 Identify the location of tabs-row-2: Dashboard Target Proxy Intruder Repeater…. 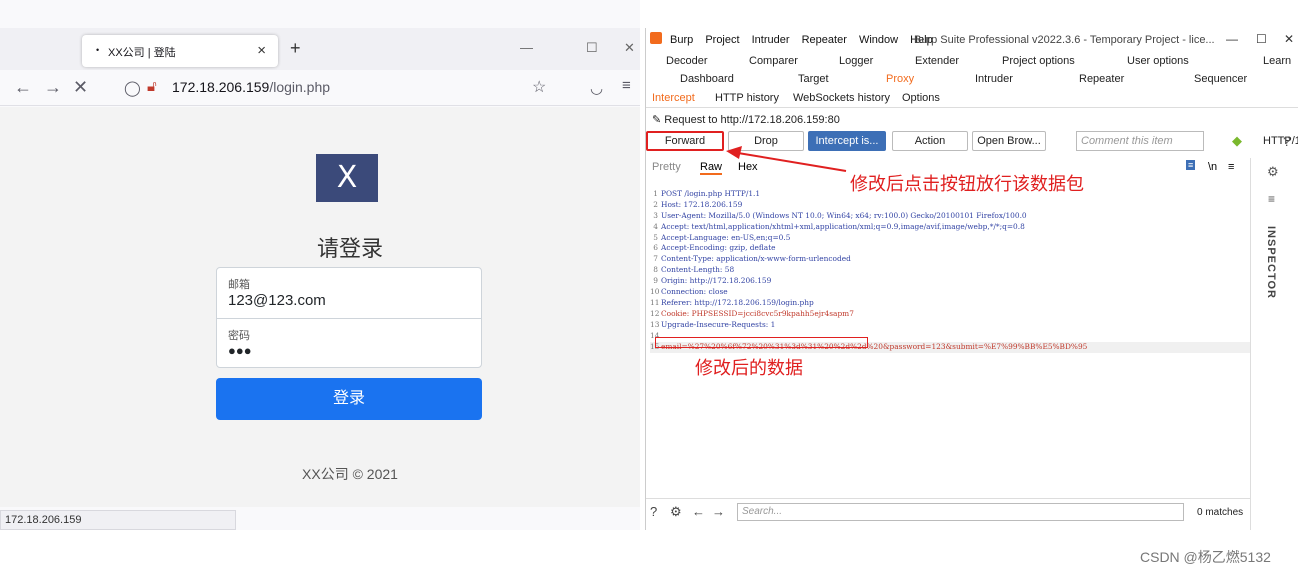
(972, 81).